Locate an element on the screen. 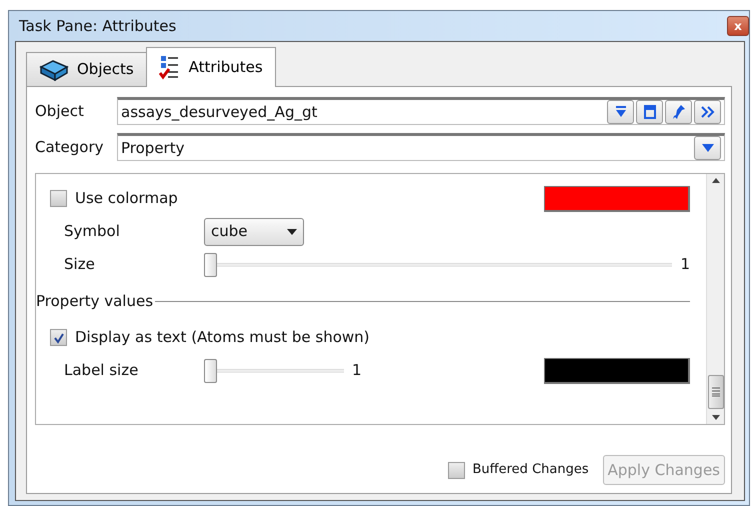  pin-button is located at coordinates (678, 112).